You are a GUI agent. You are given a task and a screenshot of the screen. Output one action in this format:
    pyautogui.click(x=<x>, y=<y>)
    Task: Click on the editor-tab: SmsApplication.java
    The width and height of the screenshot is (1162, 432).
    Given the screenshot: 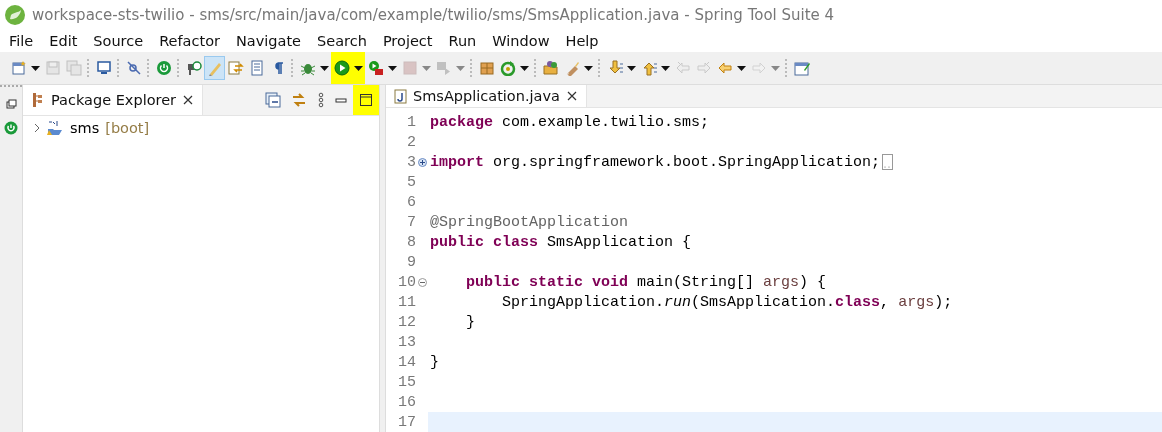 What is the action you would take?
    pyautogui.click(x=486, y=96)
    